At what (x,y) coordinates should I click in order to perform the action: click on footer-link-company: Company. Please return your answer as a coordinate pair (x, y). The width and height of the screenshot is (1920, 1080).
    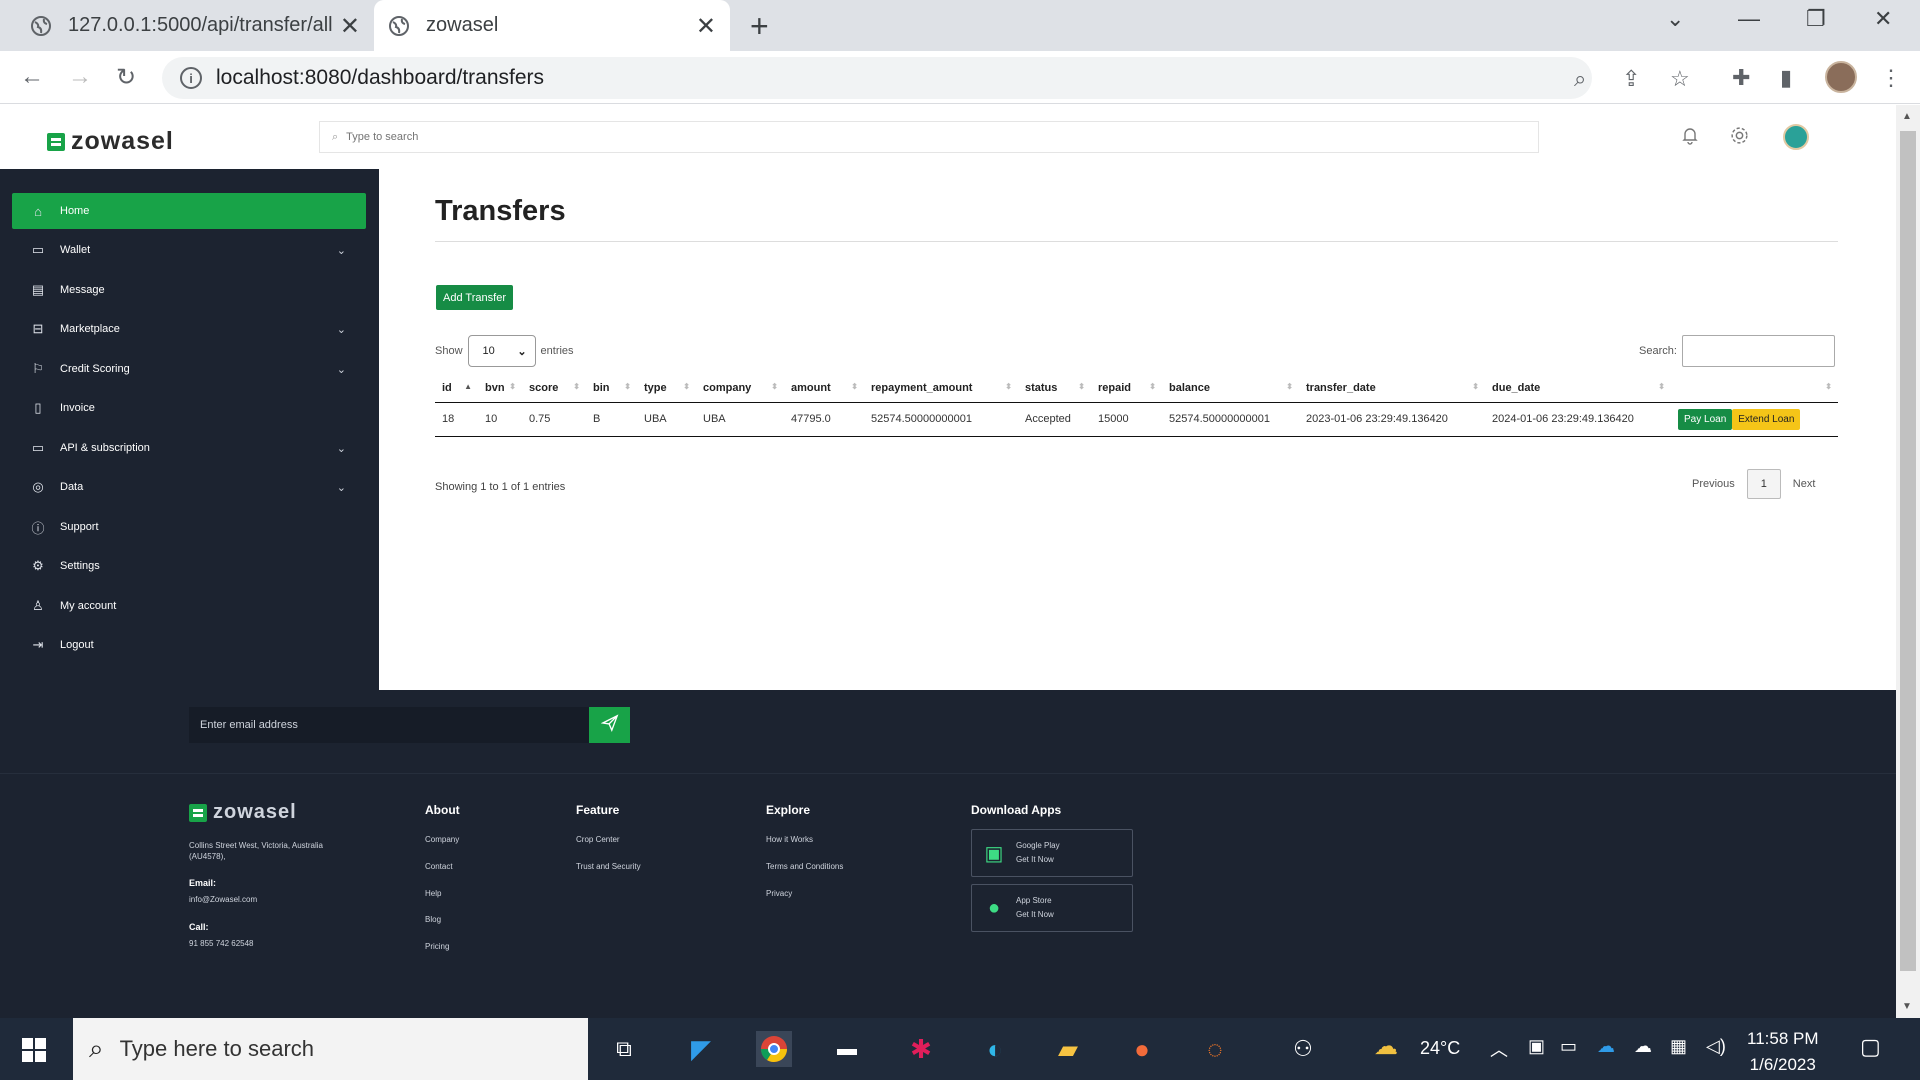
    Looking at the image, I should click on (442, 839).